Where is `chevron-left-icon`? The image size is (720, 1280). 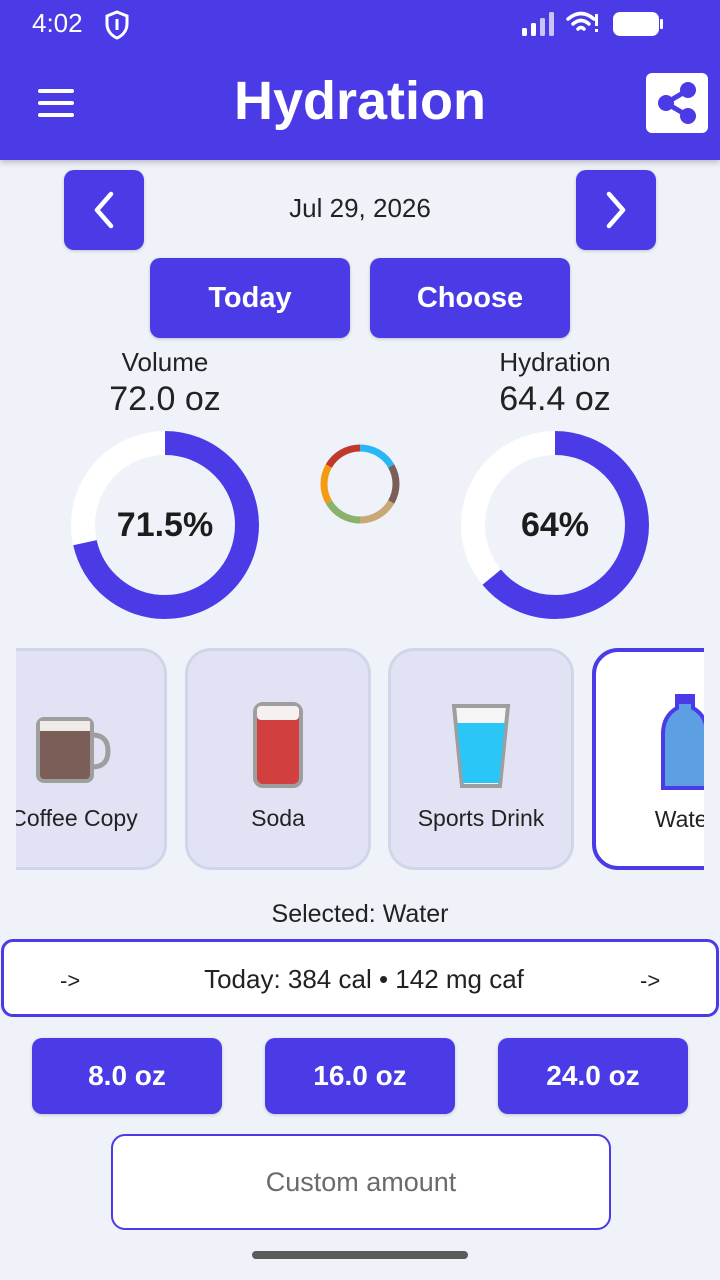 chevron-left-icon is located at coordinates (104, 210).